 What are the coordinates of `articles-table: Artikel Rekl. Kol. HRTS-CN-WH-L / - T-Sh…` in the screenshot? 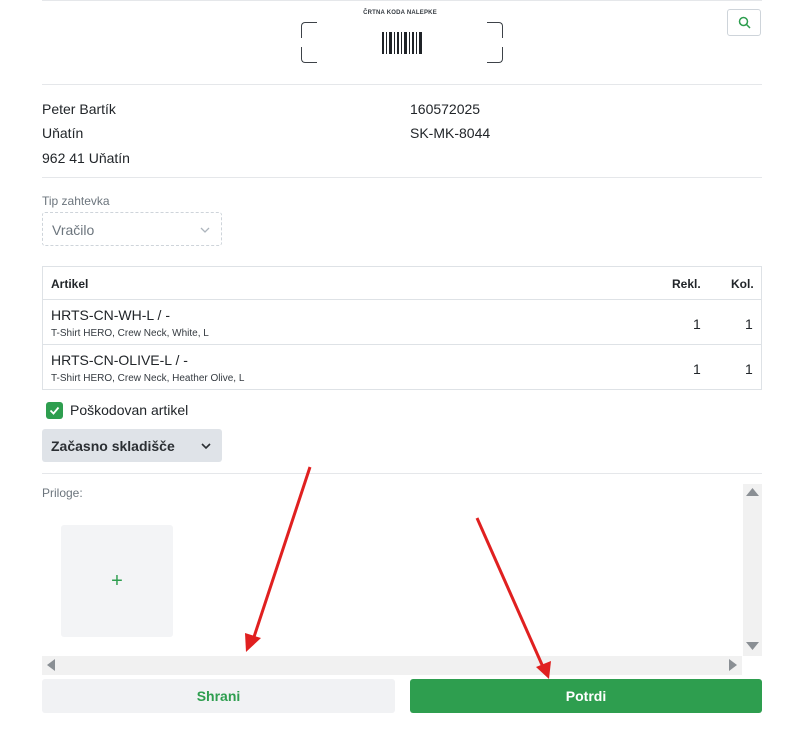 It's located at (402, 328).